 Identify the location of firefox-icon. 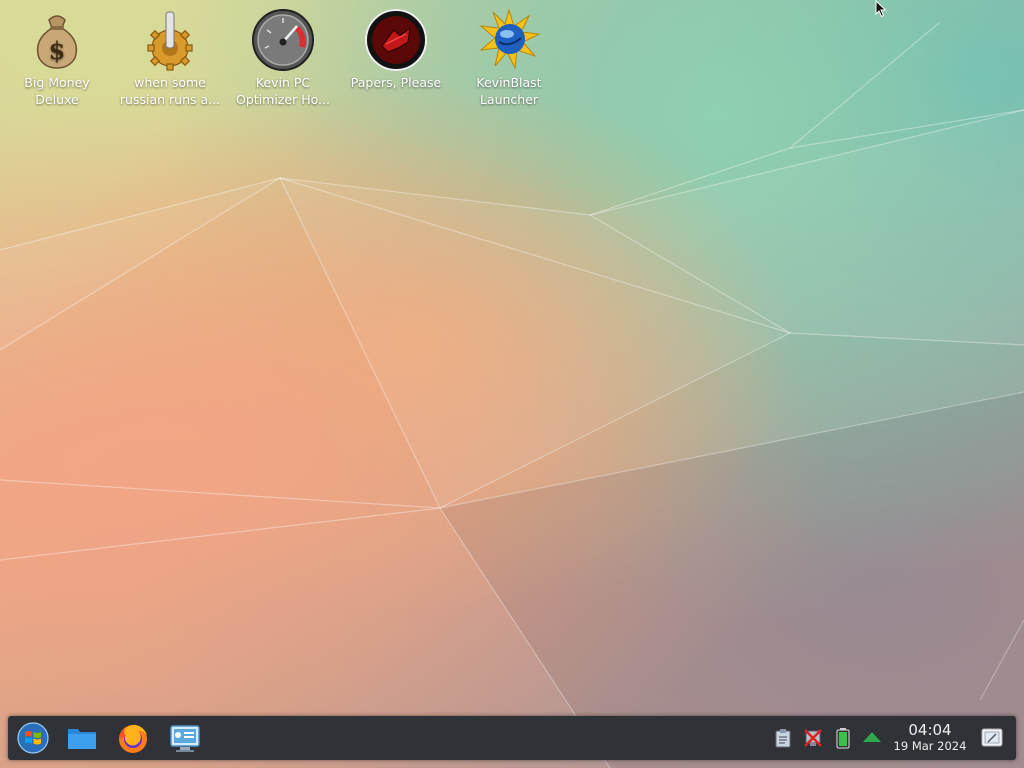
(133, 738).